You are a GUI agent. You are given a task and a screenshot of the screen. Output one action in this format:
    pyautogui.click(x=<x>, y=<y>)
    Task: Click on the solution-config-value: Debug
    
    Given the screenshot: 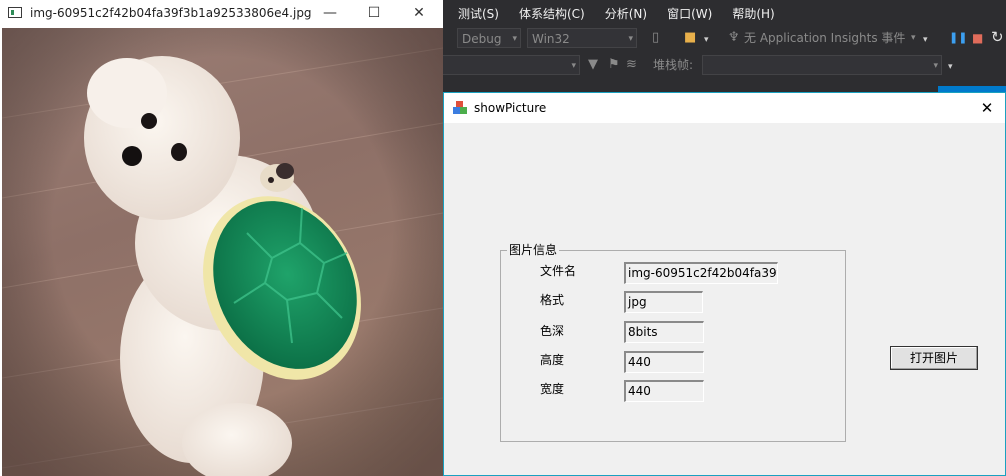 What is the action you would take?
    pyautogui.click(x=482, y=39)
    